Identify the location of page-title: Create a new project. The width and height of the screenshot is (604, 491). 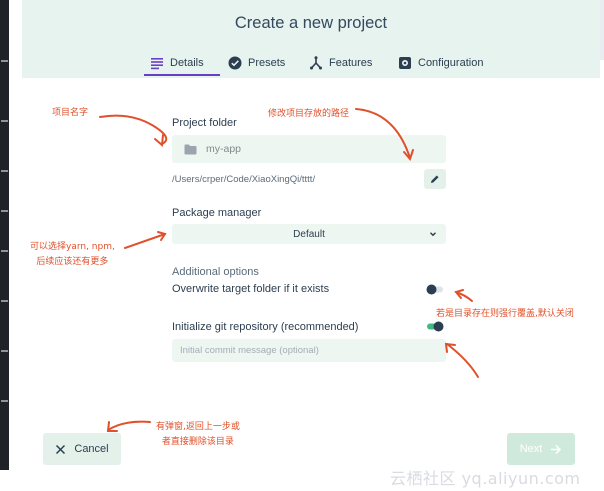
(311, 23).